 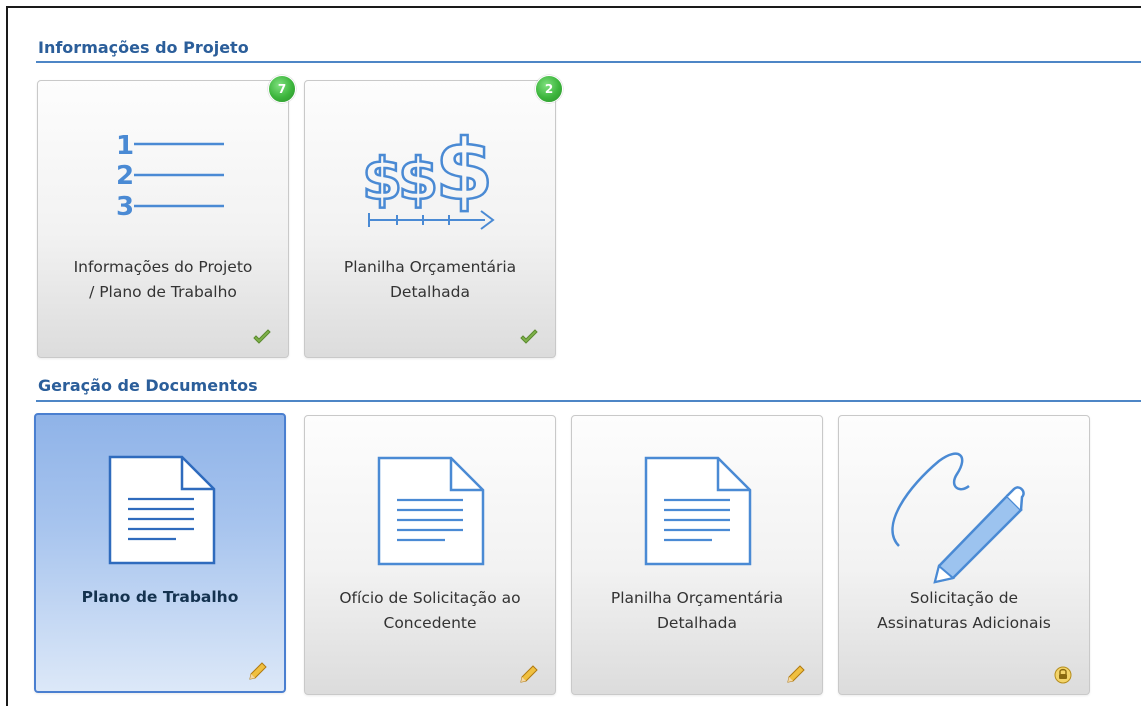 What do you see at coordinates (125, 176) in the screenshot?
I see `svg-text: 2` at bounding box center [125, 176].